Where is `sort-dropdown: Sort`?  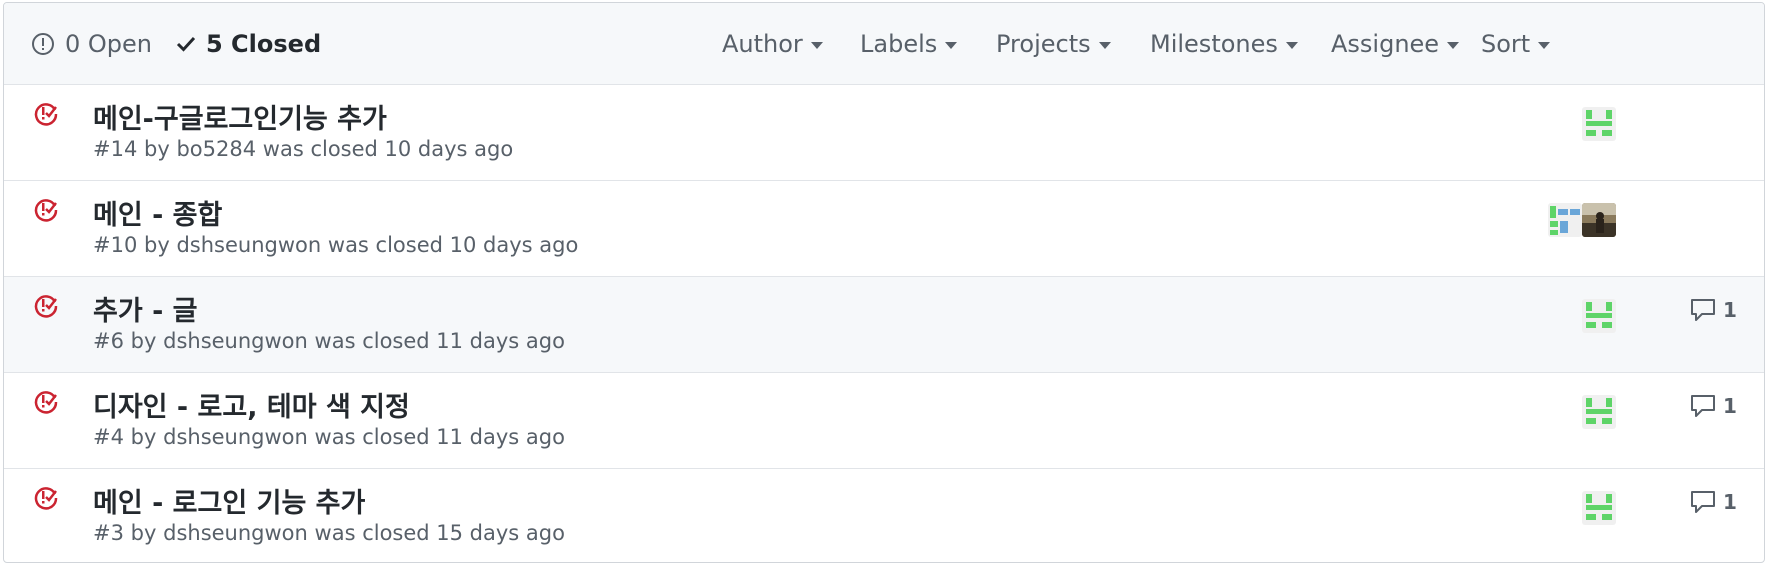
sort-dropdown: Sort is located at coordinates (1516, 44).